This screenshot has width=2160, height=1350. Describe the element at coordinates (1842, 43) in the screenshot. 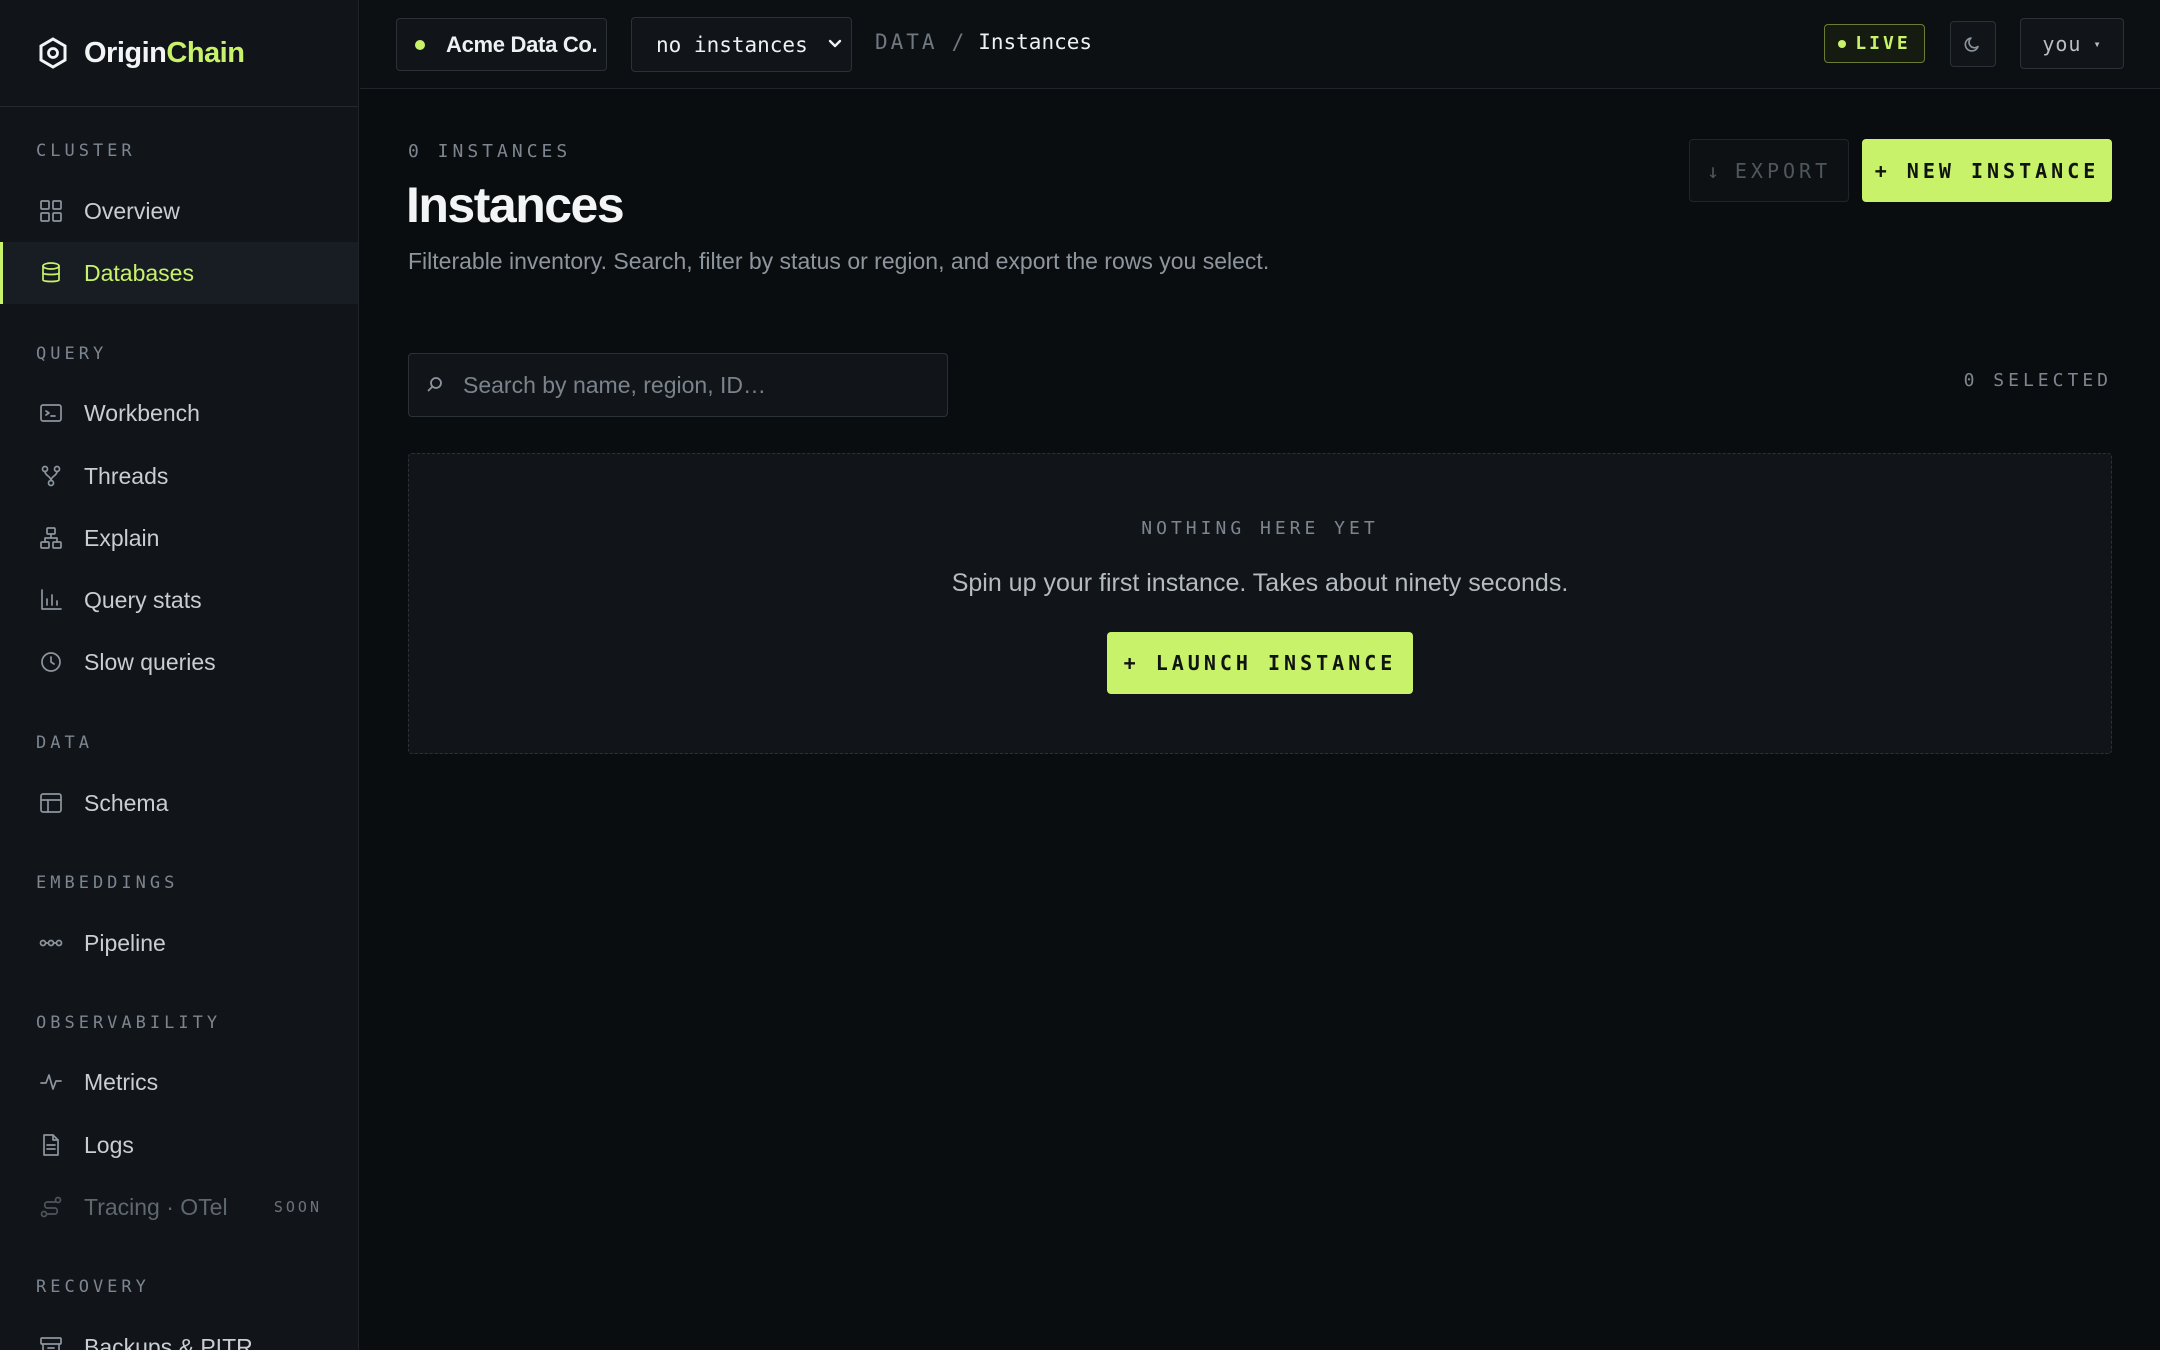

I see `live-dot` at that location.